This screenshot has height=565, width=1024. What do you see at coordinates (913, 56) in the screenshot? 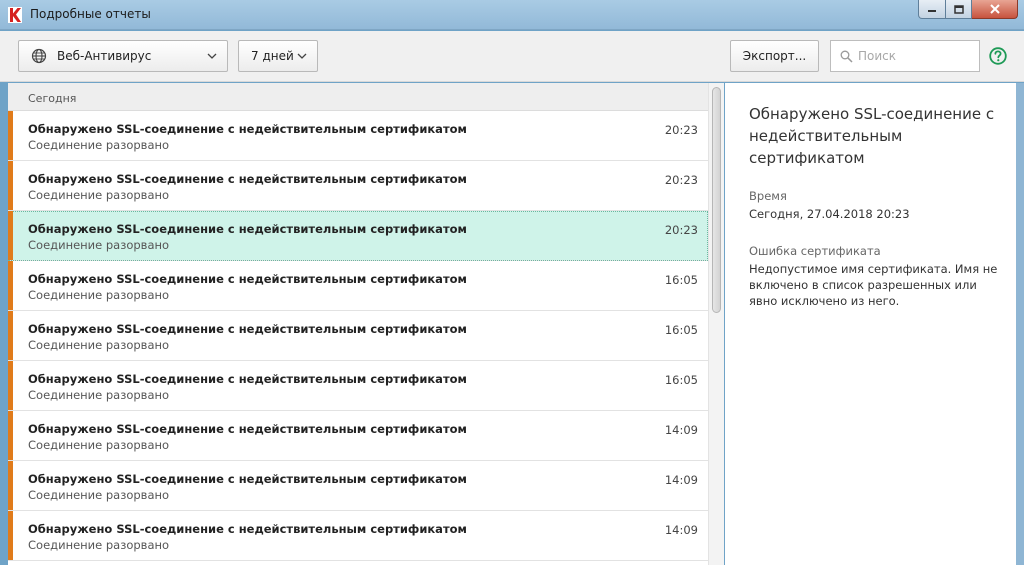
I see `search-input` at bounding box center [913, 56].